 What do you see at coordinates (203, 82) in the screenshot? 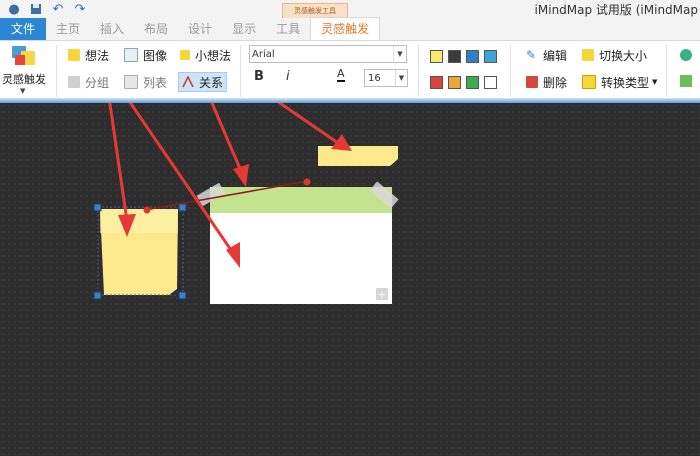
I see `insert-relation-button: 关系` at bounding box center [203, 82].